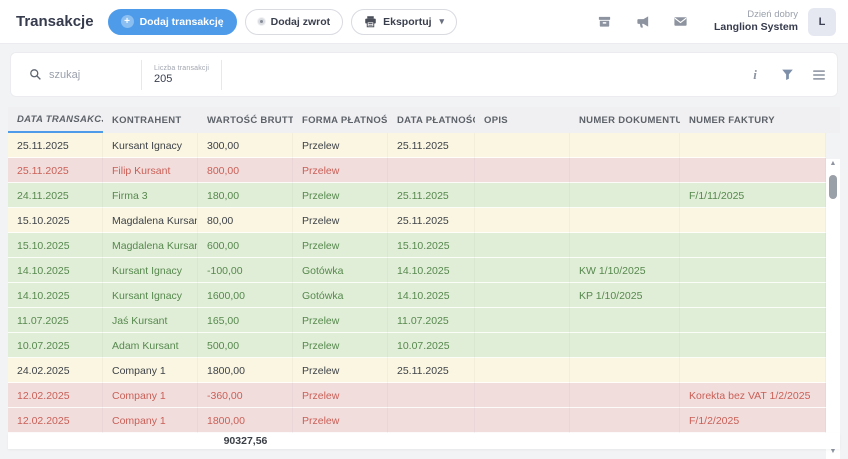  Describe the element at coordinates (833, 309) in the screenshot. I see `vertical-scrollbar: ▲ ▼` at that location.